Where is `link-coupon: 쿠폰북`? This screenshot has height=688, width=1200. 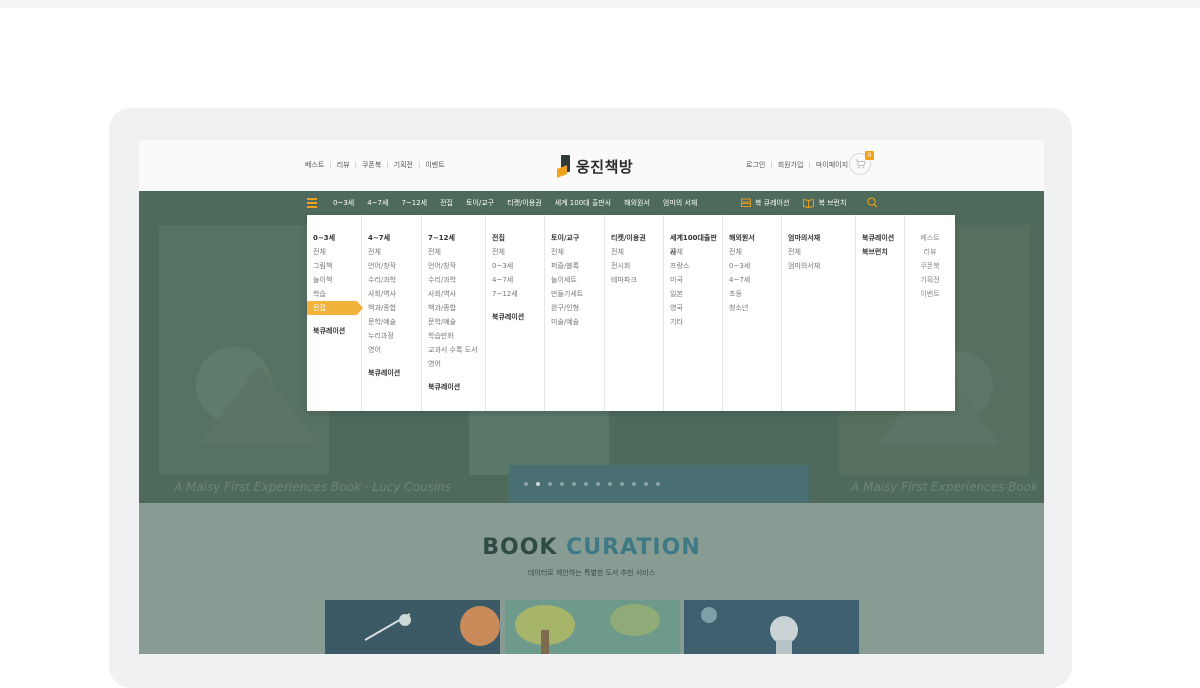
link-coupon: 쿠폰북 is located at coordinates (371, 165).